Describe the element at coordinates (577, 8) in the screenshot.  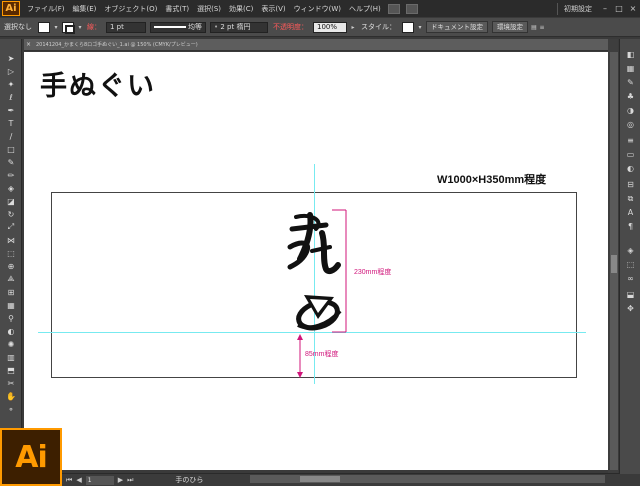
I see `workspace-switcher: 初期設定` at that location.